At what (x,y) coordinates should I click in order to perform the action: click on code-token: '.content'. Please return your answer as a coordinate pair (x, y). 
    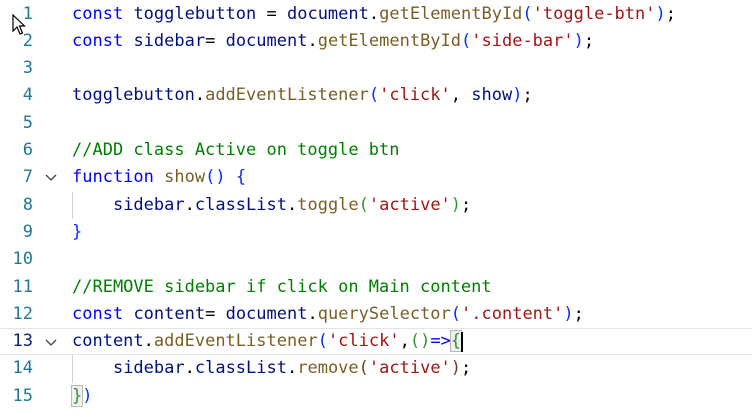
    Looking at the image, I should click on (512, 313).